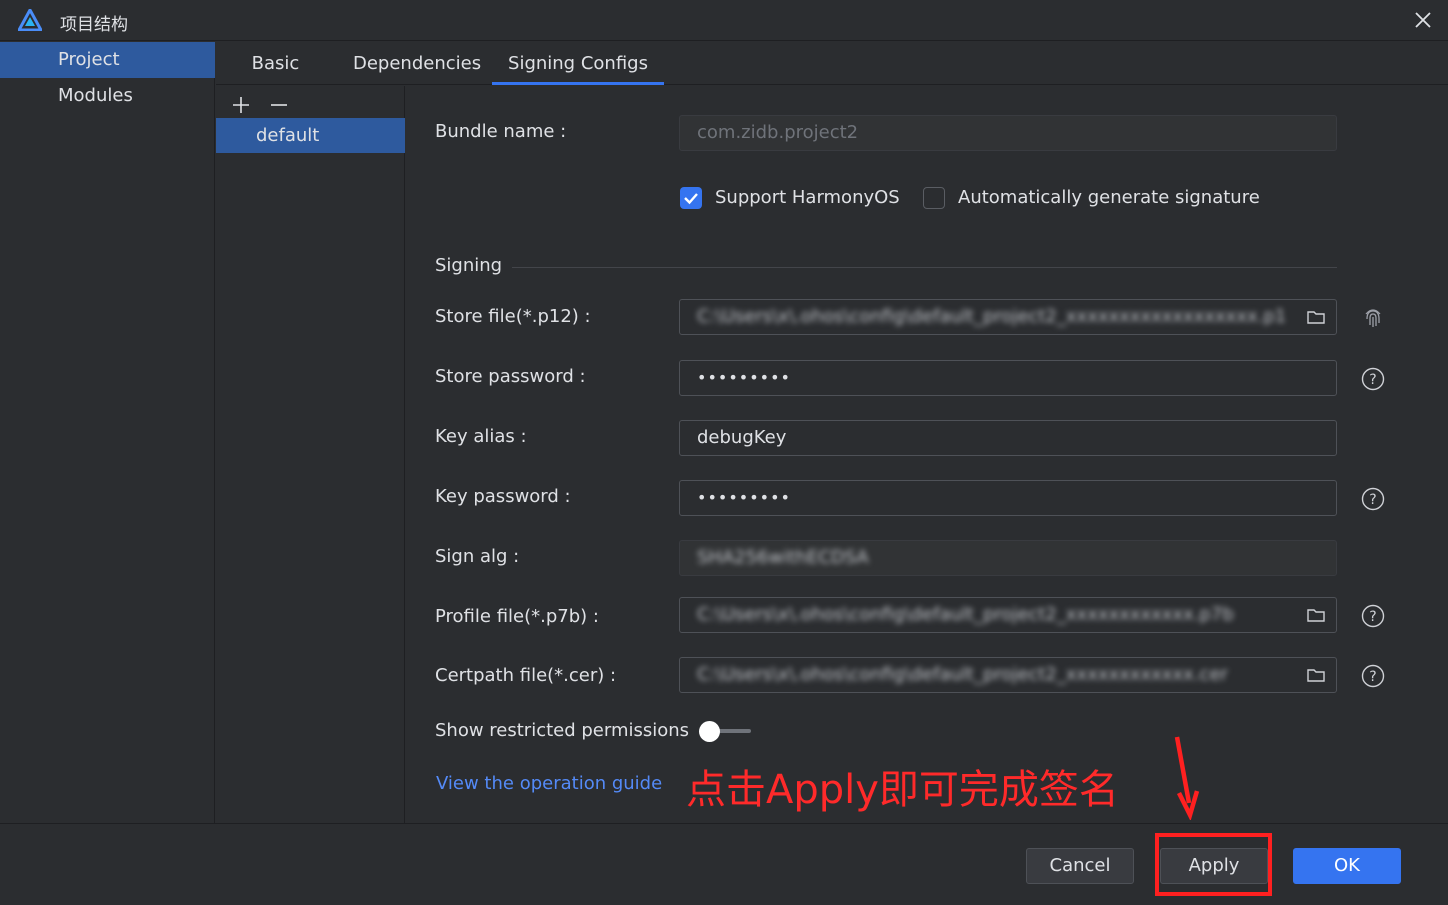 The image size is (1448, 905). I want to click on toggle-knob, so click(709, 731).